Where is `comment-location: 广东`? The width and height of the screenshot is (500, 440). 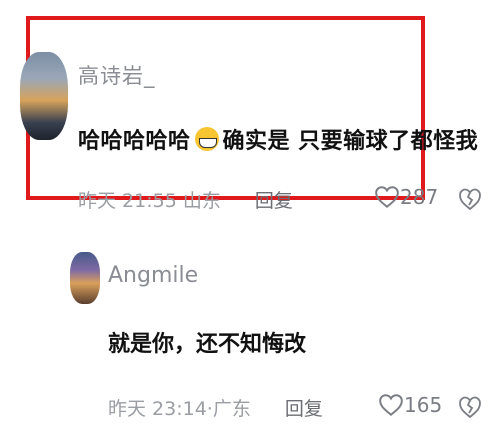
comment-location: 广东 is located at coordinates (231, 409).